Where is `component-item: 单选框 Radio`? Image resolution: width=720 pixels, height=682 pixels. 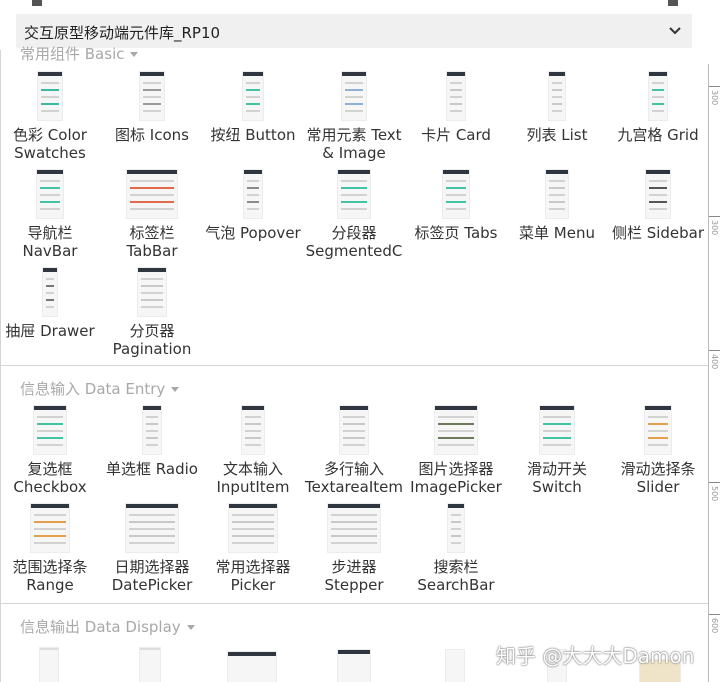
component-item: 单选框 Radio is located at coordinates (152, 442).